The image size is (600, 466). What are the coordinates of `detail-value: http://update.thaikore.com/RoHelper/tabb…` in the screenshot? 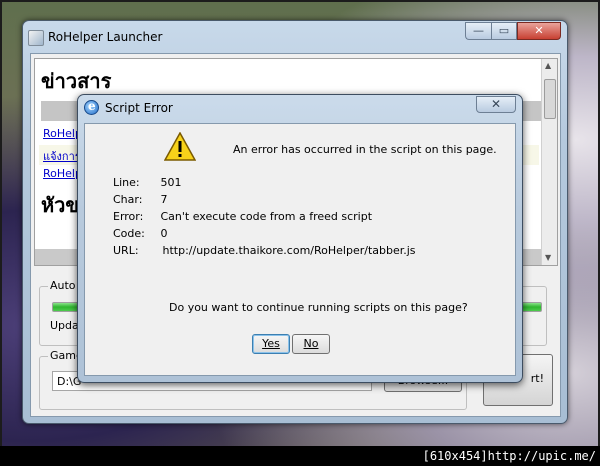 It's located at (289, 250).